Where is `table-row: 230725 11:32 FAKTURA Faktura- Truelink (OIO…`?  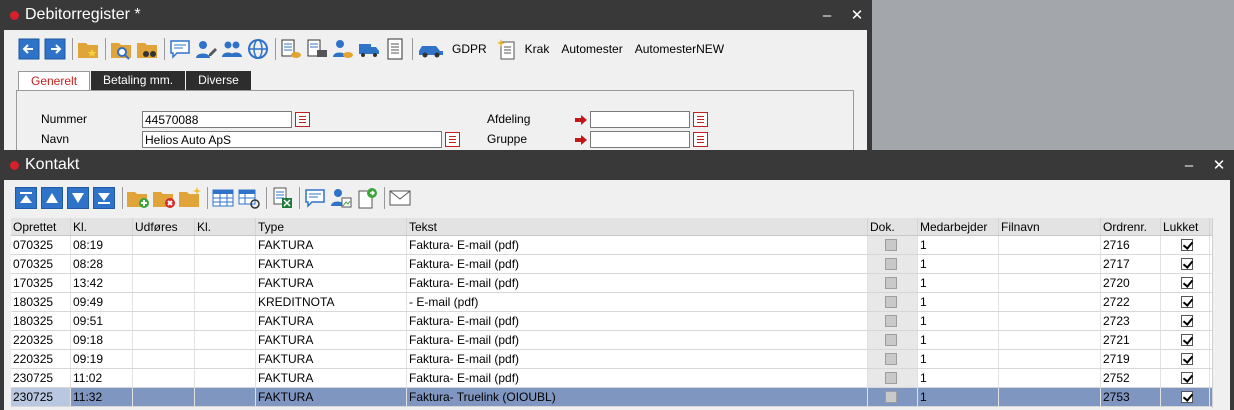
table-row: 230725 11:32 FAKTURA Faktura- Truelink (OIO… is located at coordinates (618, 397).